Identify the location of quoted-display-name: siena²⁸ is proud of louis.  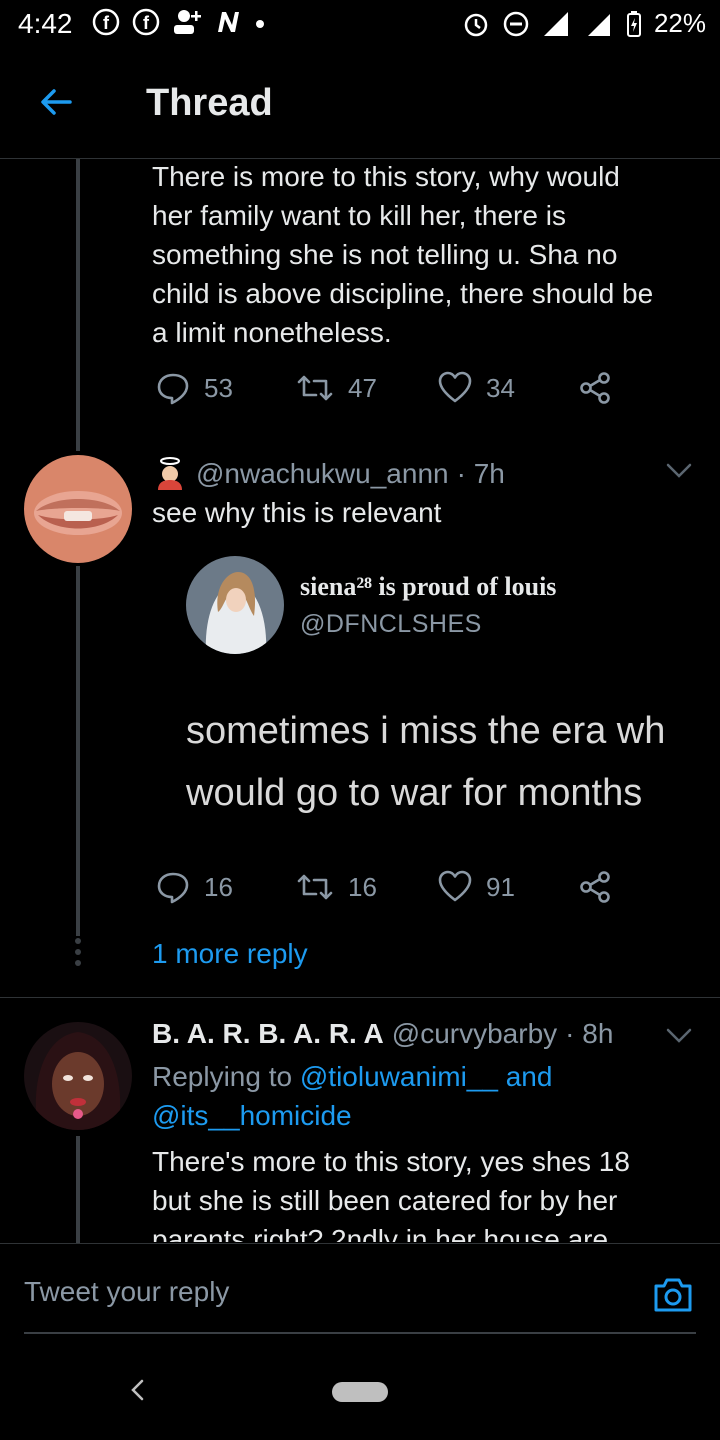
(428, 586).